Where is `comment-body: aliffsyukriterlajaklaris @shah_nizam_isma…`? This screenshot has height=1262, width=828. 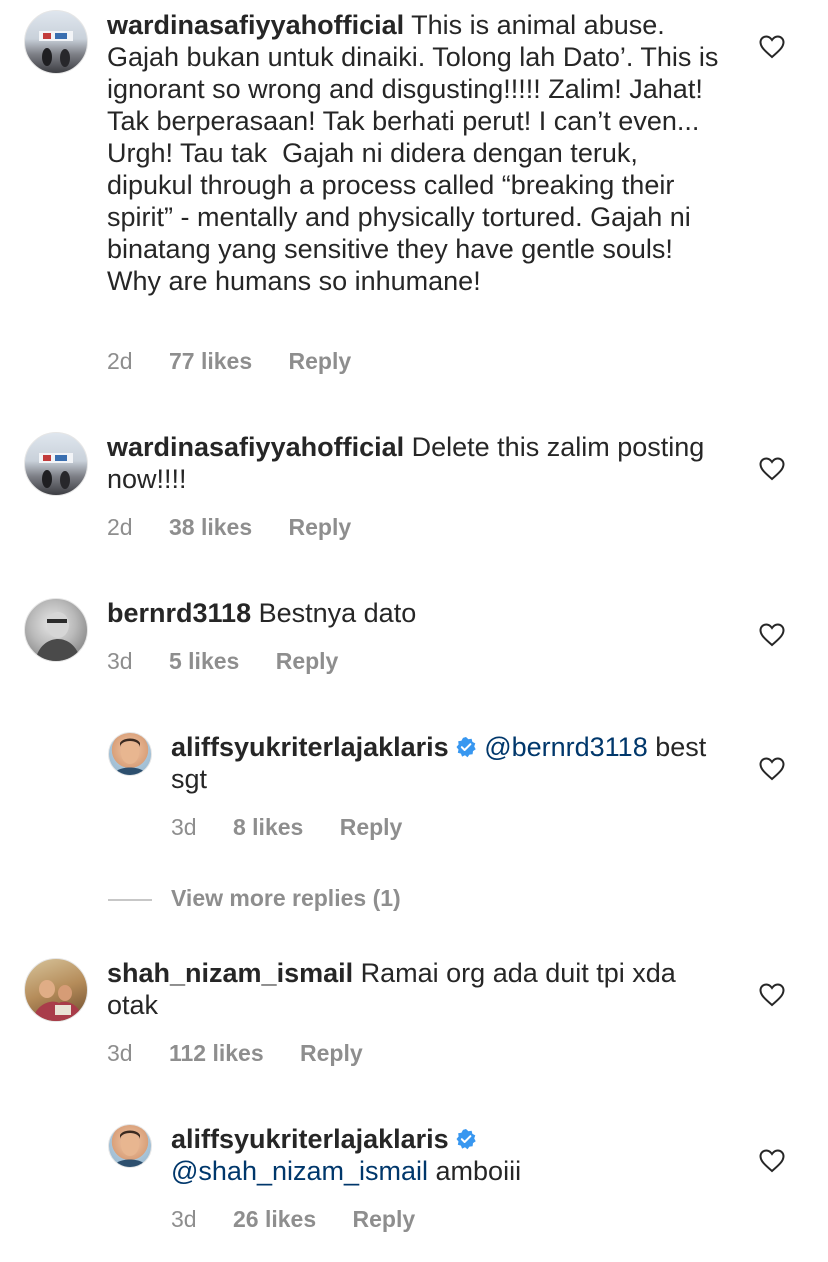
comment-body: aliffsyukriterlajaklaris @shah_nizam_isma… is located at coordinates (441, 1155).